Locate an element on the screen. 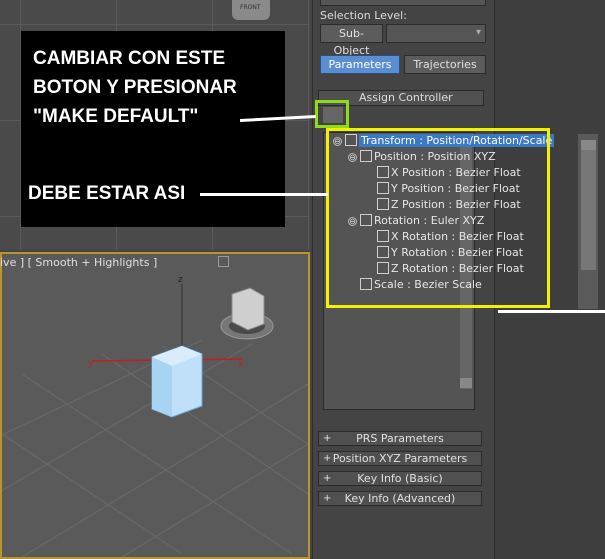 The image size is (605, 559). rollout-label: Key Info (Advanced) is located at coordinates (400, 498).